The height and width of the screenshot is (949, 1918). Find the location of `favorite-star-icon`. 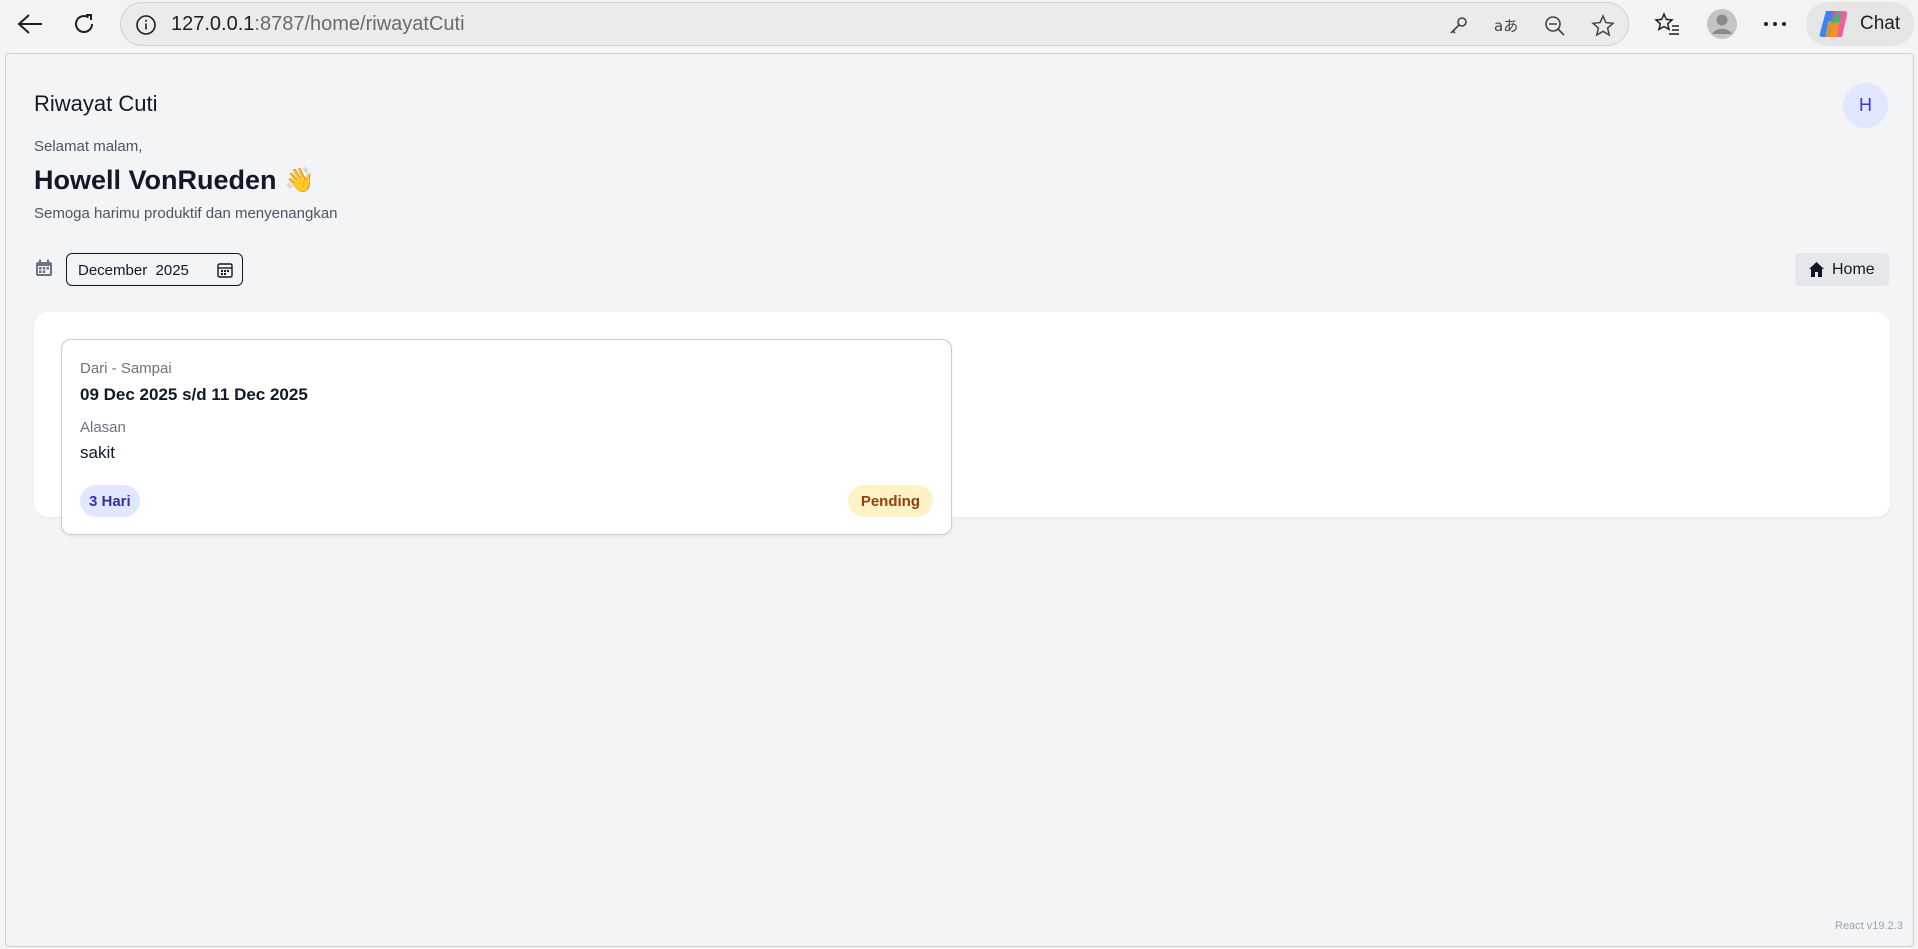

favorite-star-icon is located at coordinates (1603, 26).